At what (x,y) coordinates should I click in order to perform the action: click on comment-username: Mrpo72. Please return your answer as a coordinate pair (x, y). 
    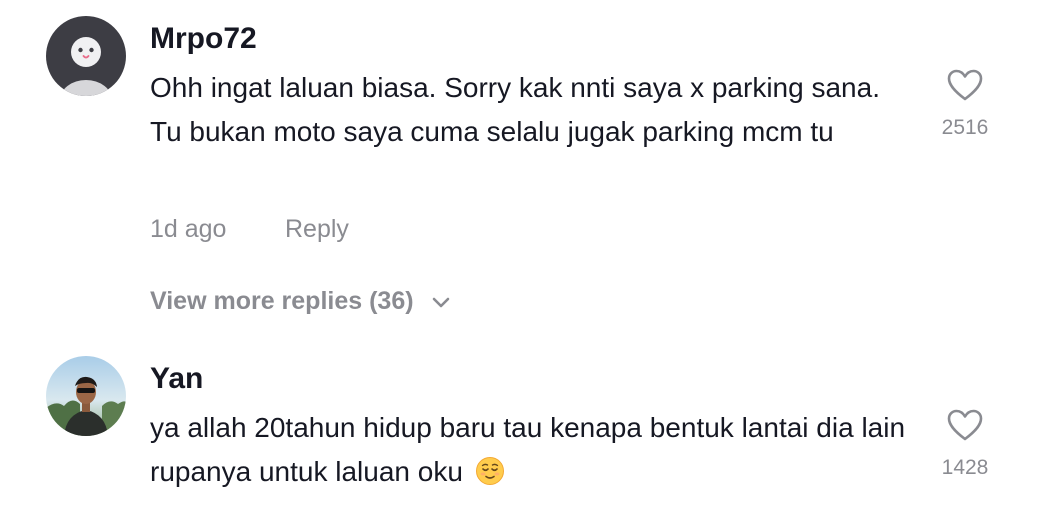
    Looking at the image, I should click on (203, 39).